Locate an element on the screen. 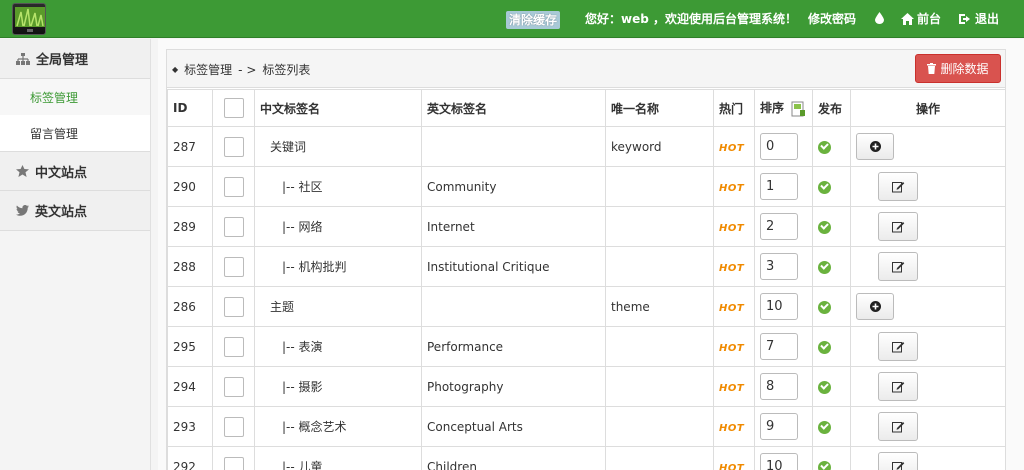  sidebar-item-label: 留言管理 is located at coordinates (54, 133).